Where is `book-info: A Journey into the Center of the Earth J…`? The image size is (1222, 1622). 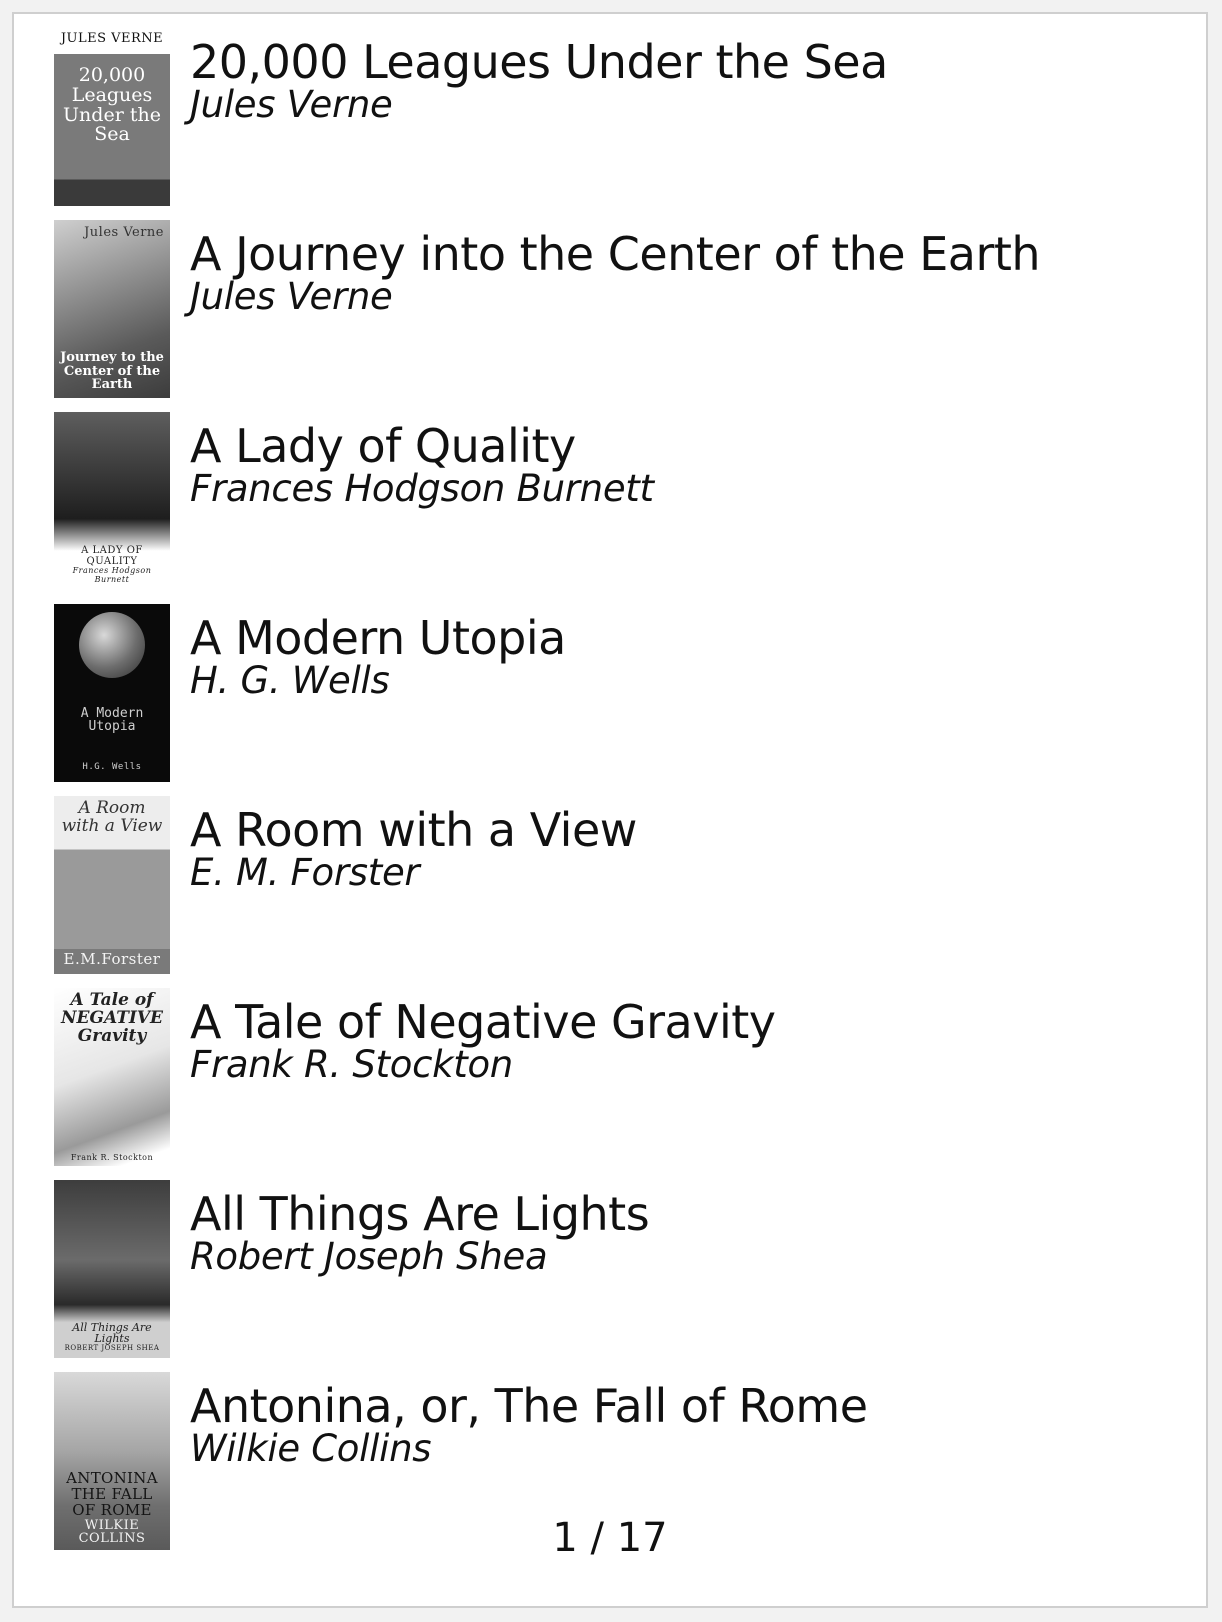 book-info: A Journey into the Center of the Earth J… is located at coordinates (615, 272).